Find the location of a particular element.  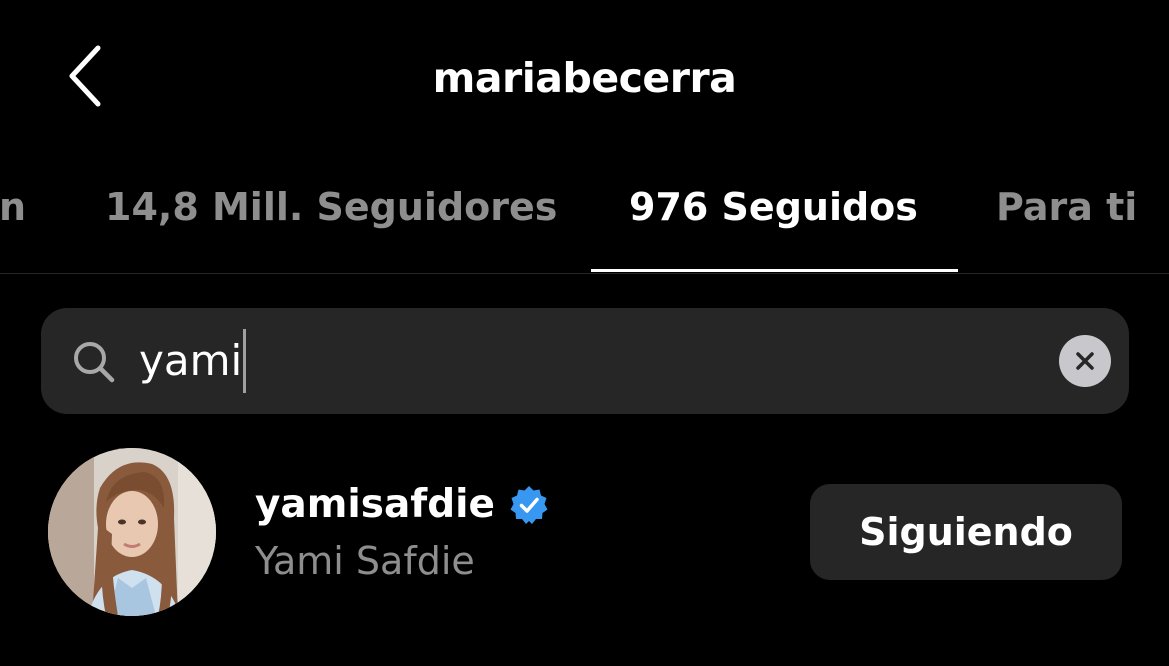

profile-photo is located at coordinates (132, 532).